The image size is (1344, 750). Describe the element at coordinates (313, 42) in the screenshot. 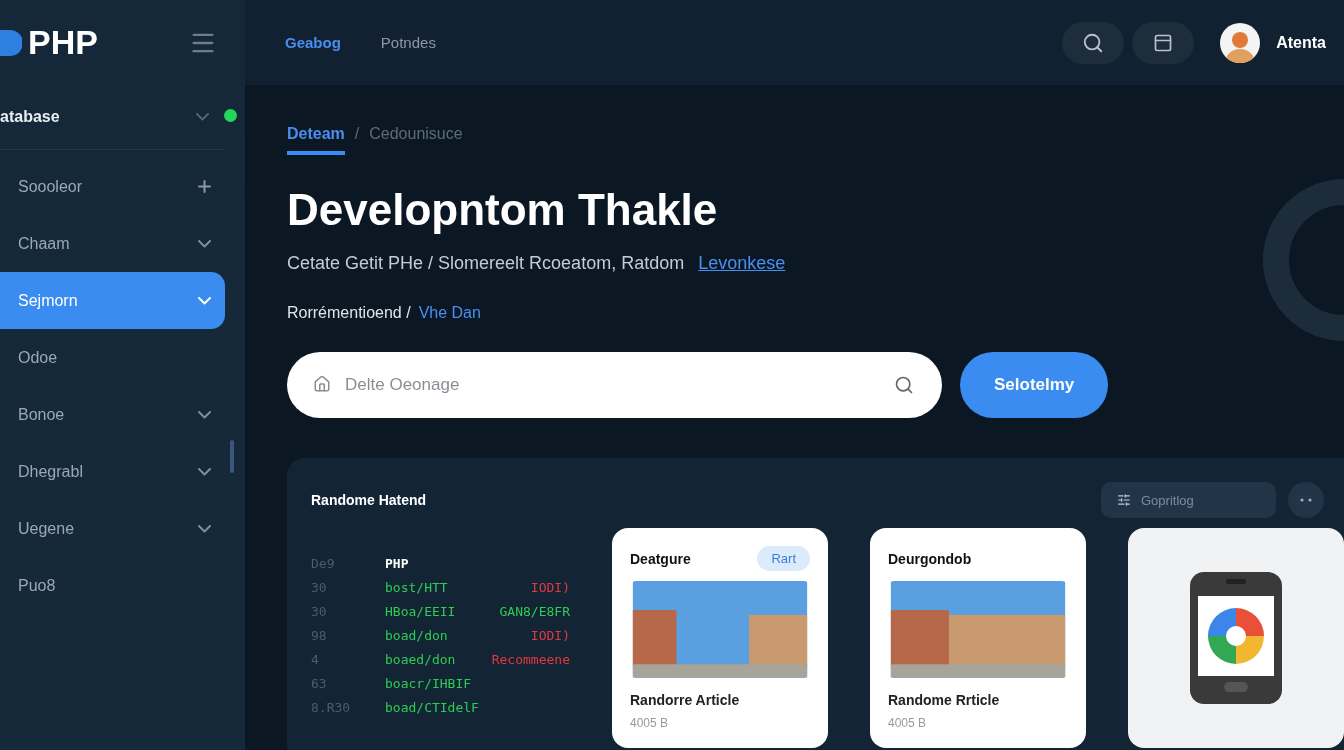

I see `nav-link: Geabog` at that location.